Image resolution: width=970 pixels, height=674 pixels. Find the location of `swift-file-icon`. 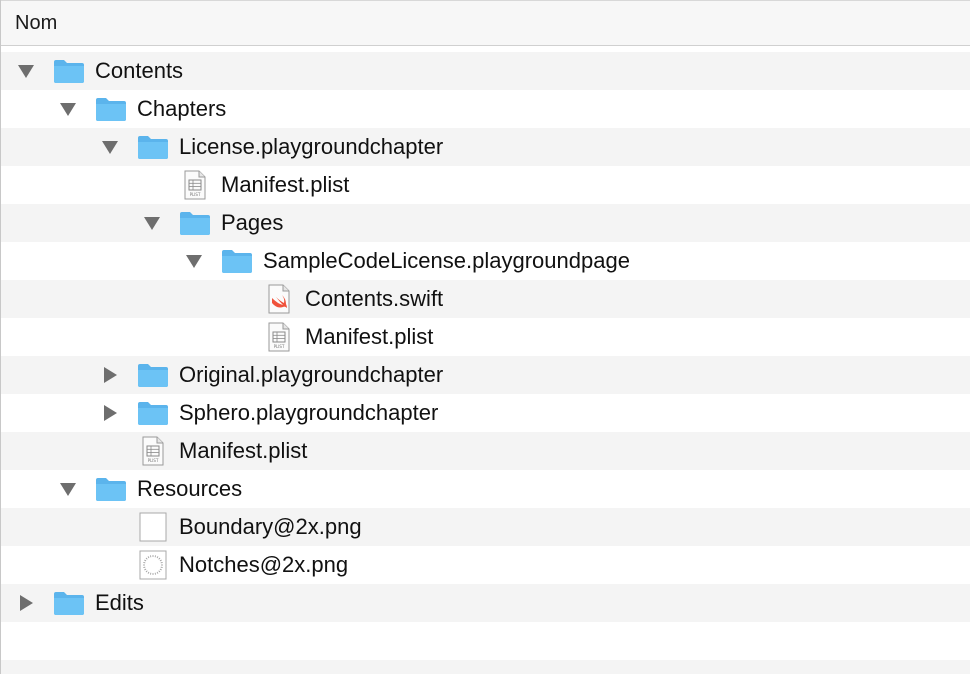

swift-file-icon is located at coordinates (279, 299).